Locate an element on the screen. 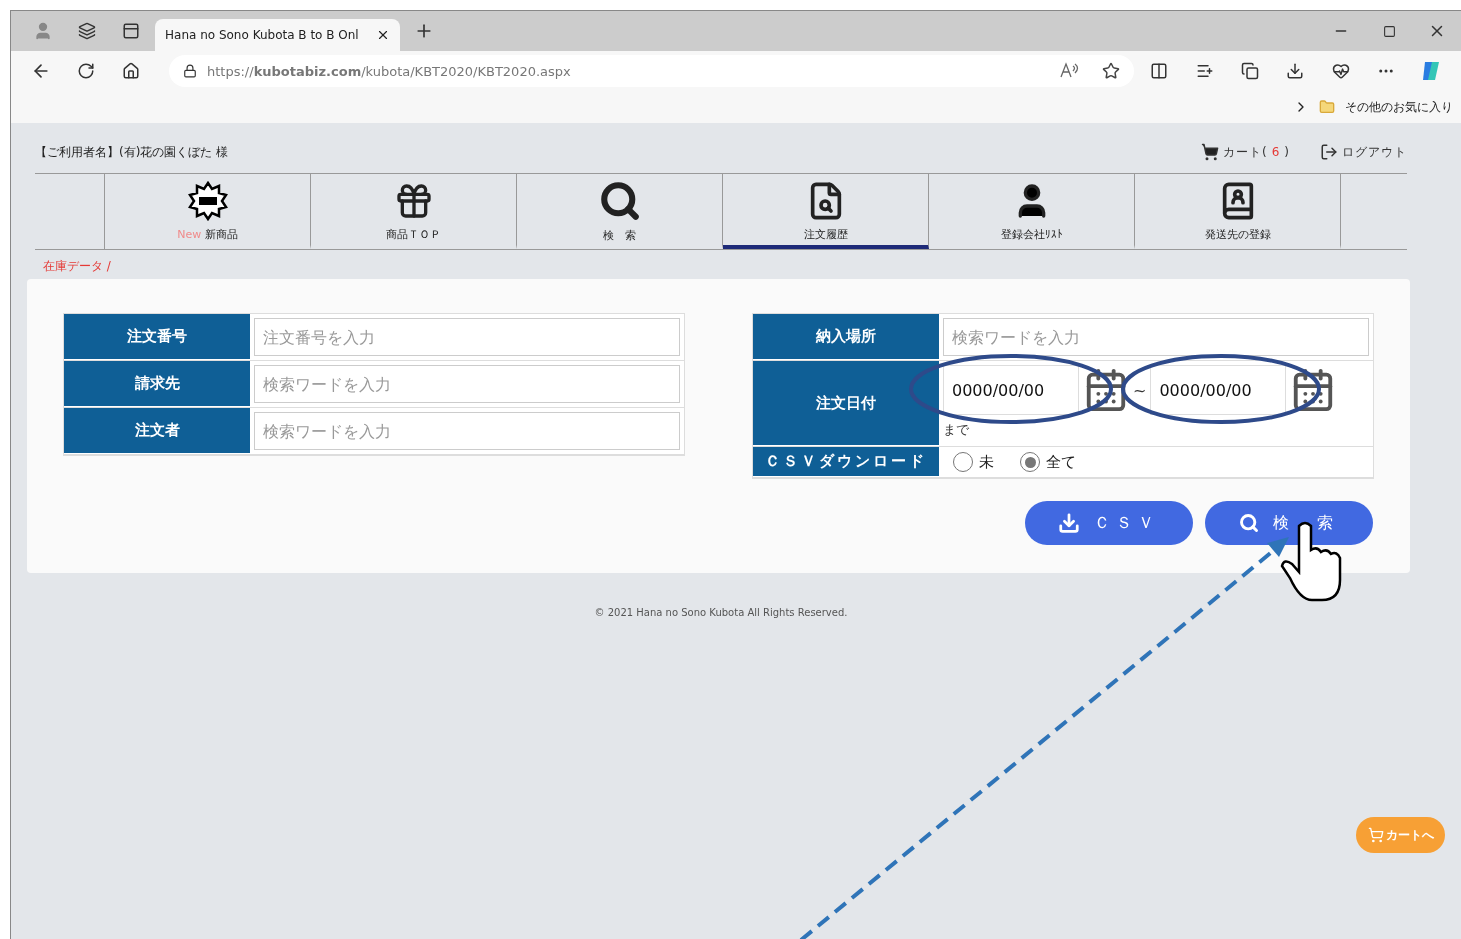 The height and width of the screenshot is (939, 1461). field-label: 納入場所 is located at coordinates (846, 337).